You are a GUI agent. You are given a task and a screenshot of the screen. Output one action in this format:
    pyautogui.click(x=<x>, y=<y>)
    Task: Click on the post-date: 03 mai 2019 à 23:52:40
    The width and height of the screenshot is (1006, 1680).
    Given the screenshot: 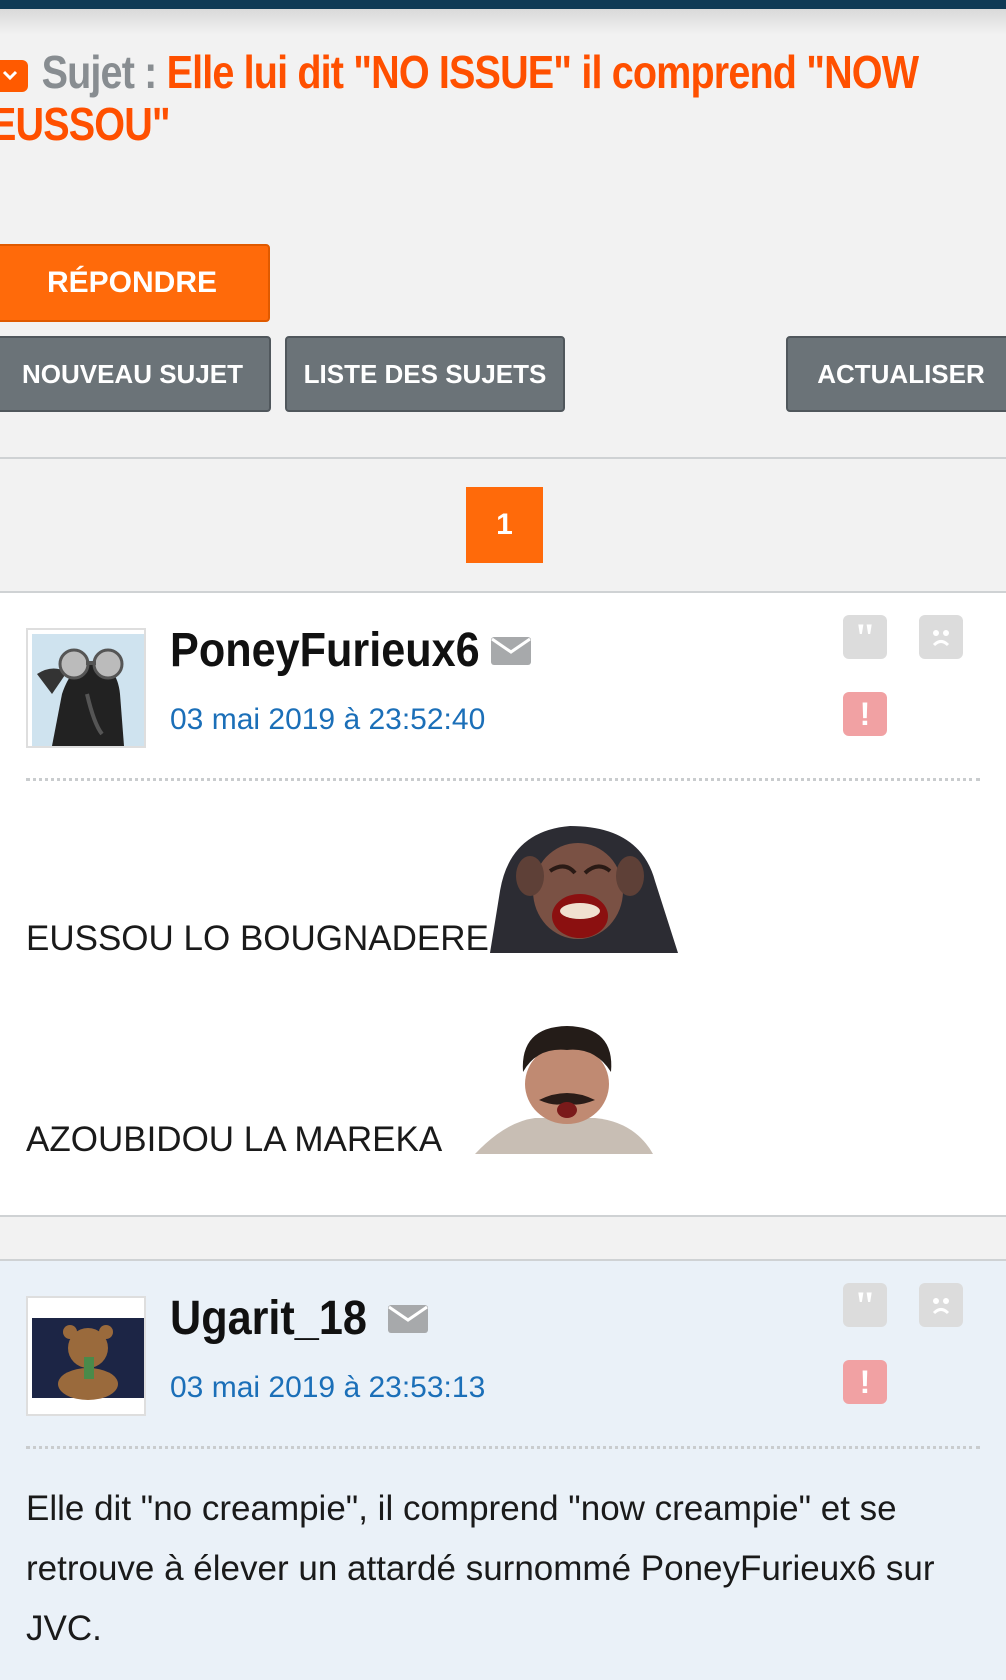 What is the action you would take?
    pyautogui.click(x=327, y=720)
    